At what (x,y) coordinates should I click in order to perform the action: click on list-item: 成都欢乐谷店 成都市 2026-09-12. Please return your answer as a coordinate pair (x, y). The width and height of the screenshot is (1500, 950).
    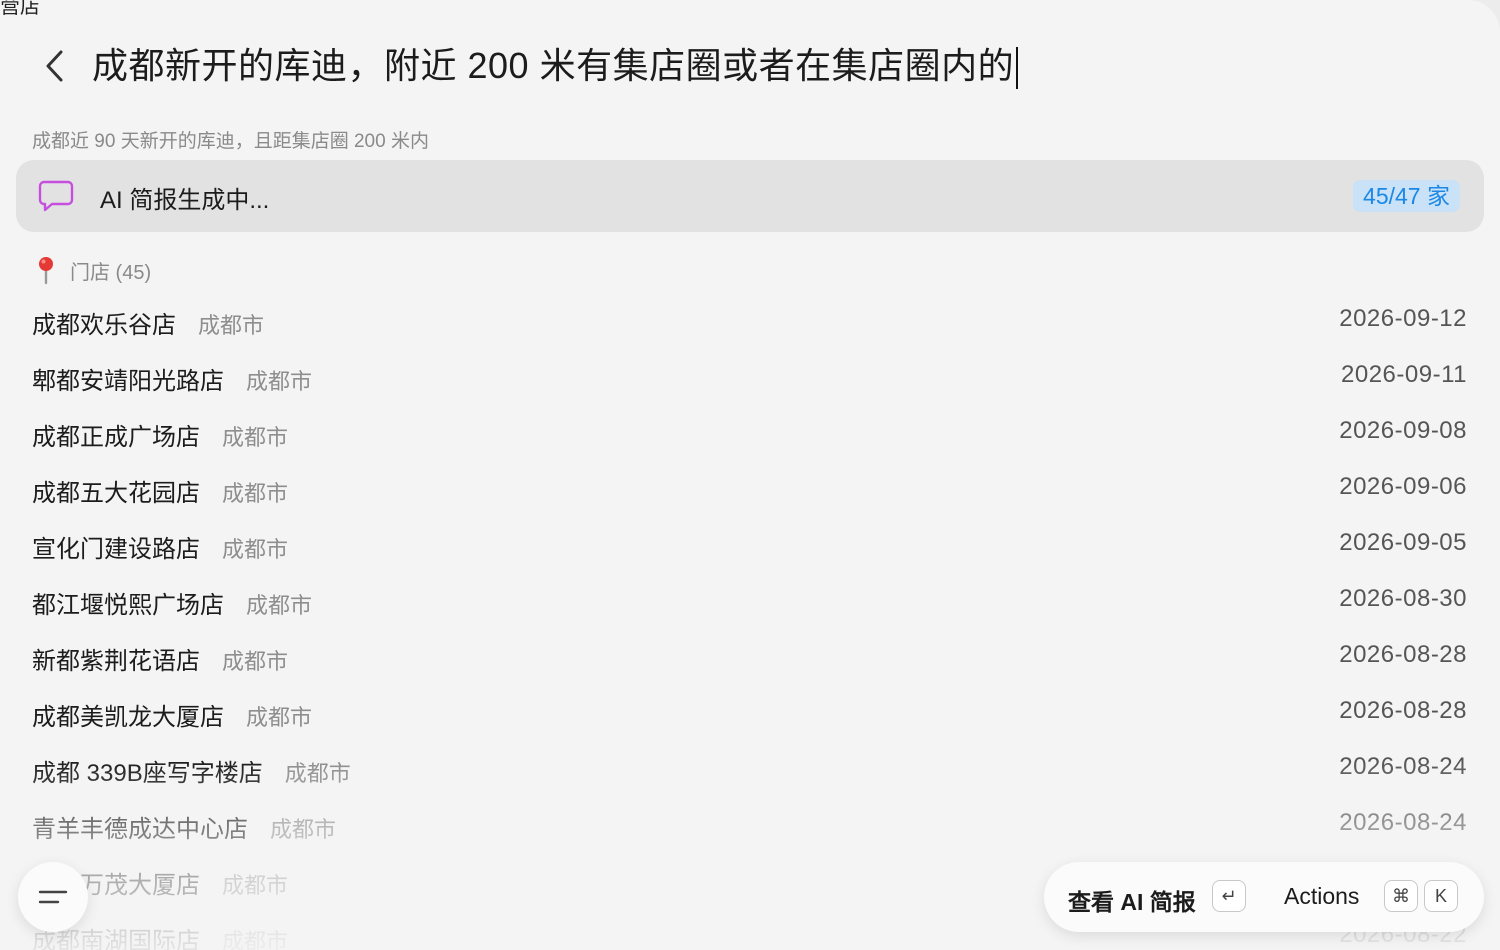
    Looking at the image, I should click on (750, 320).